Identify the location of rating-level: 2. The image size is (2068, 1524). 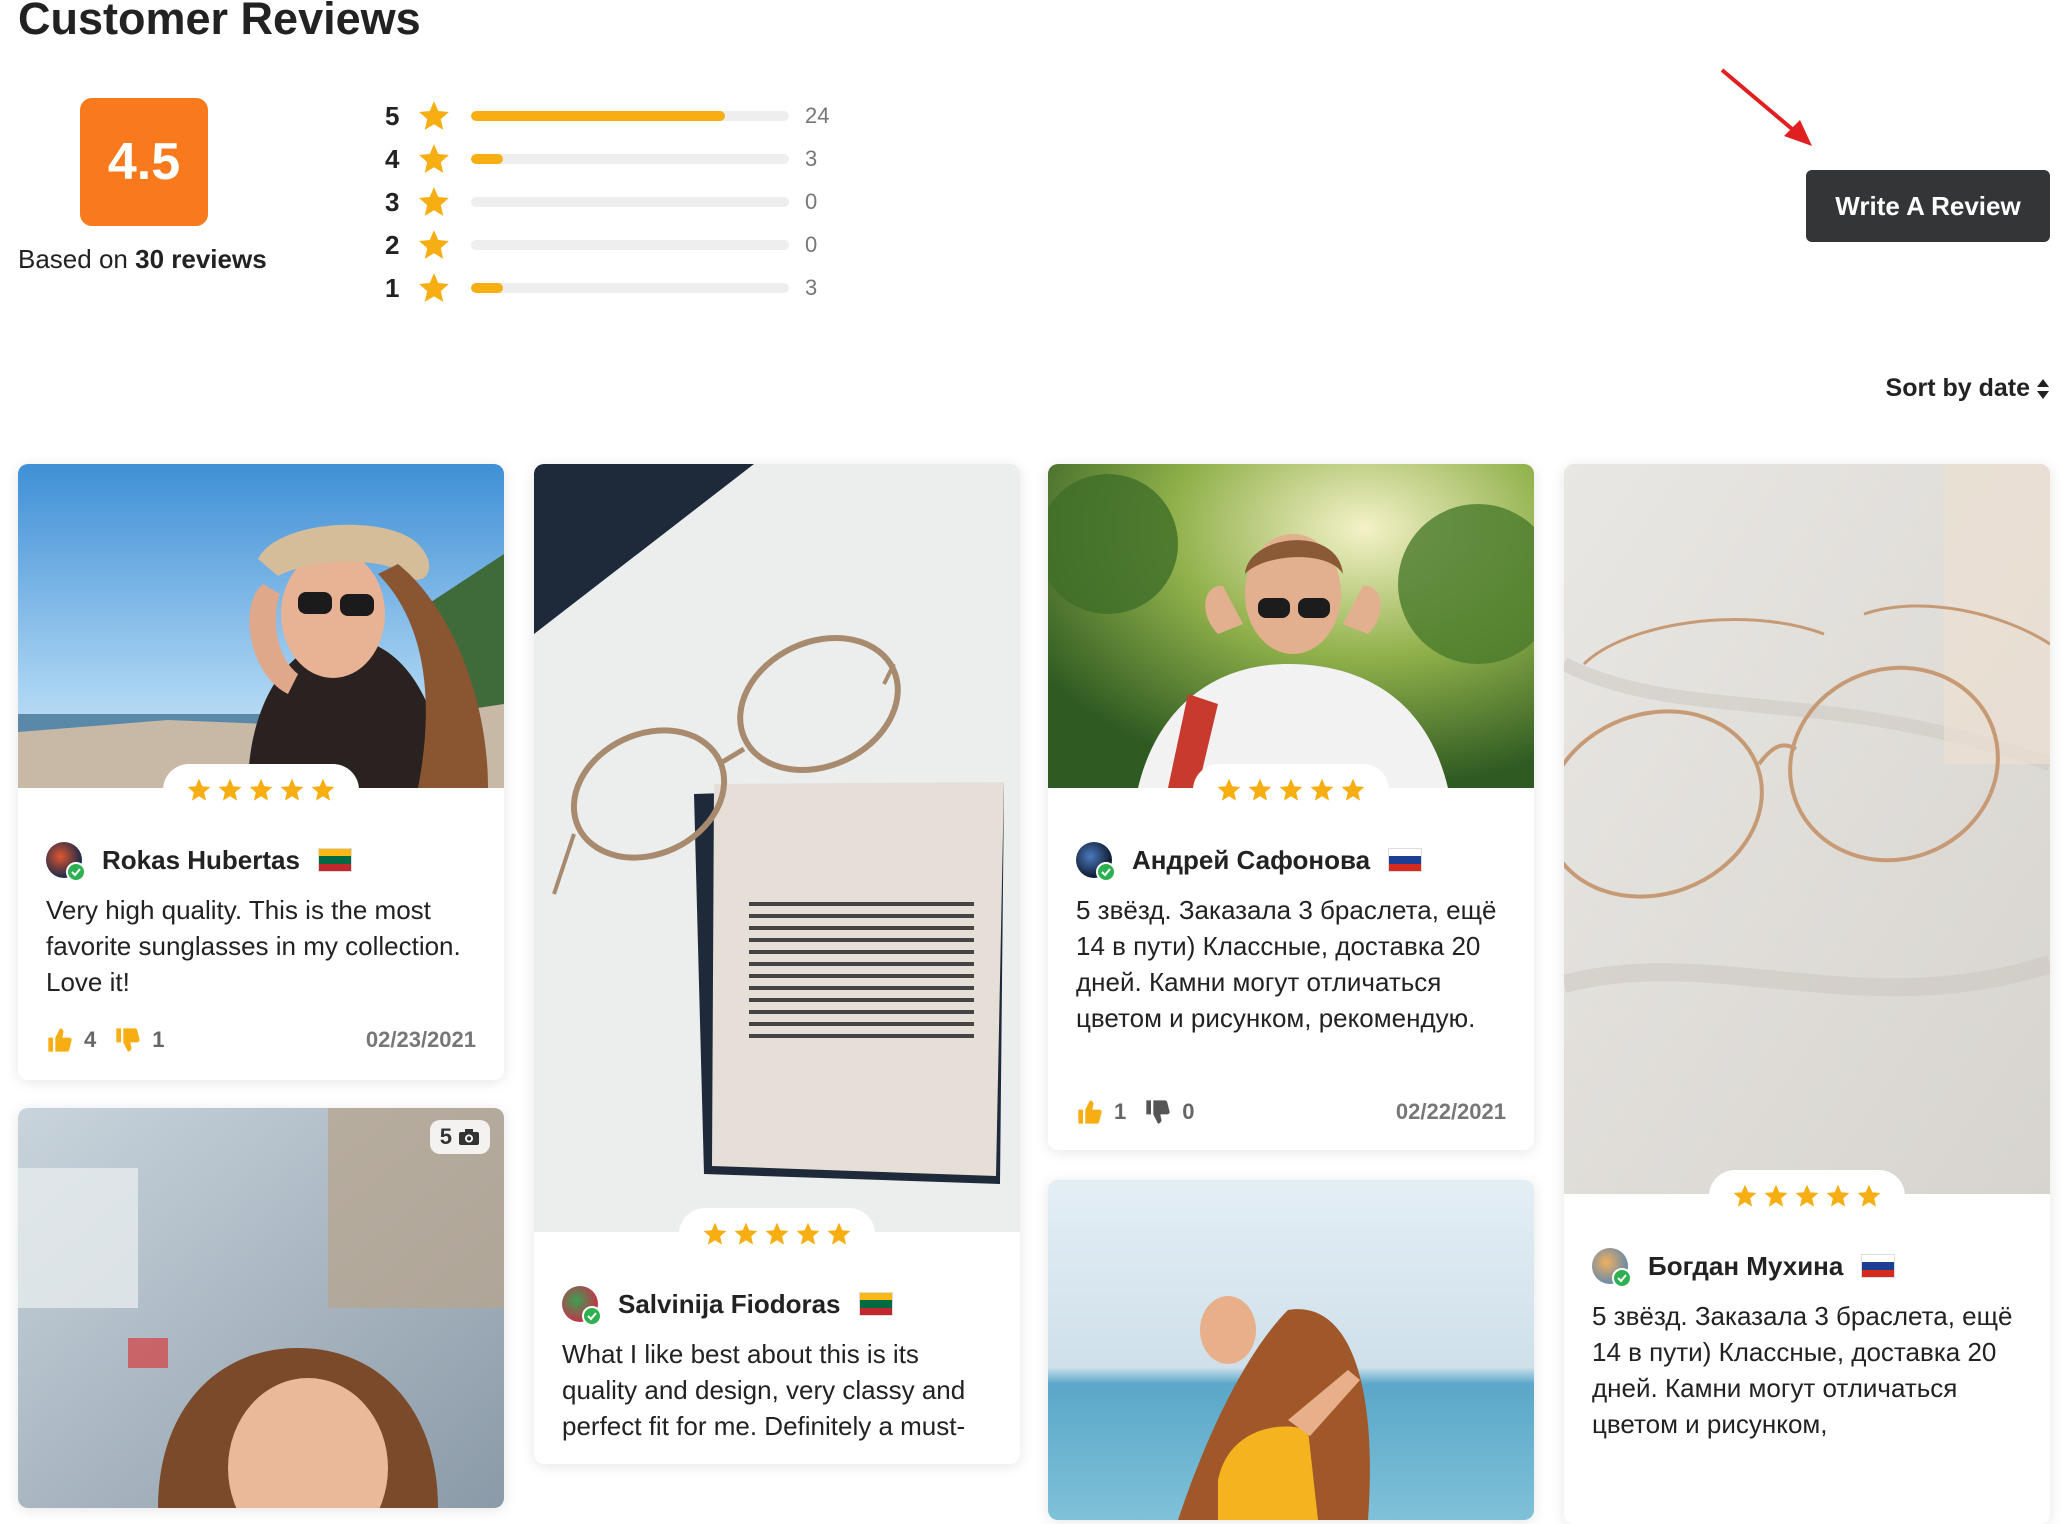
(392, 244).